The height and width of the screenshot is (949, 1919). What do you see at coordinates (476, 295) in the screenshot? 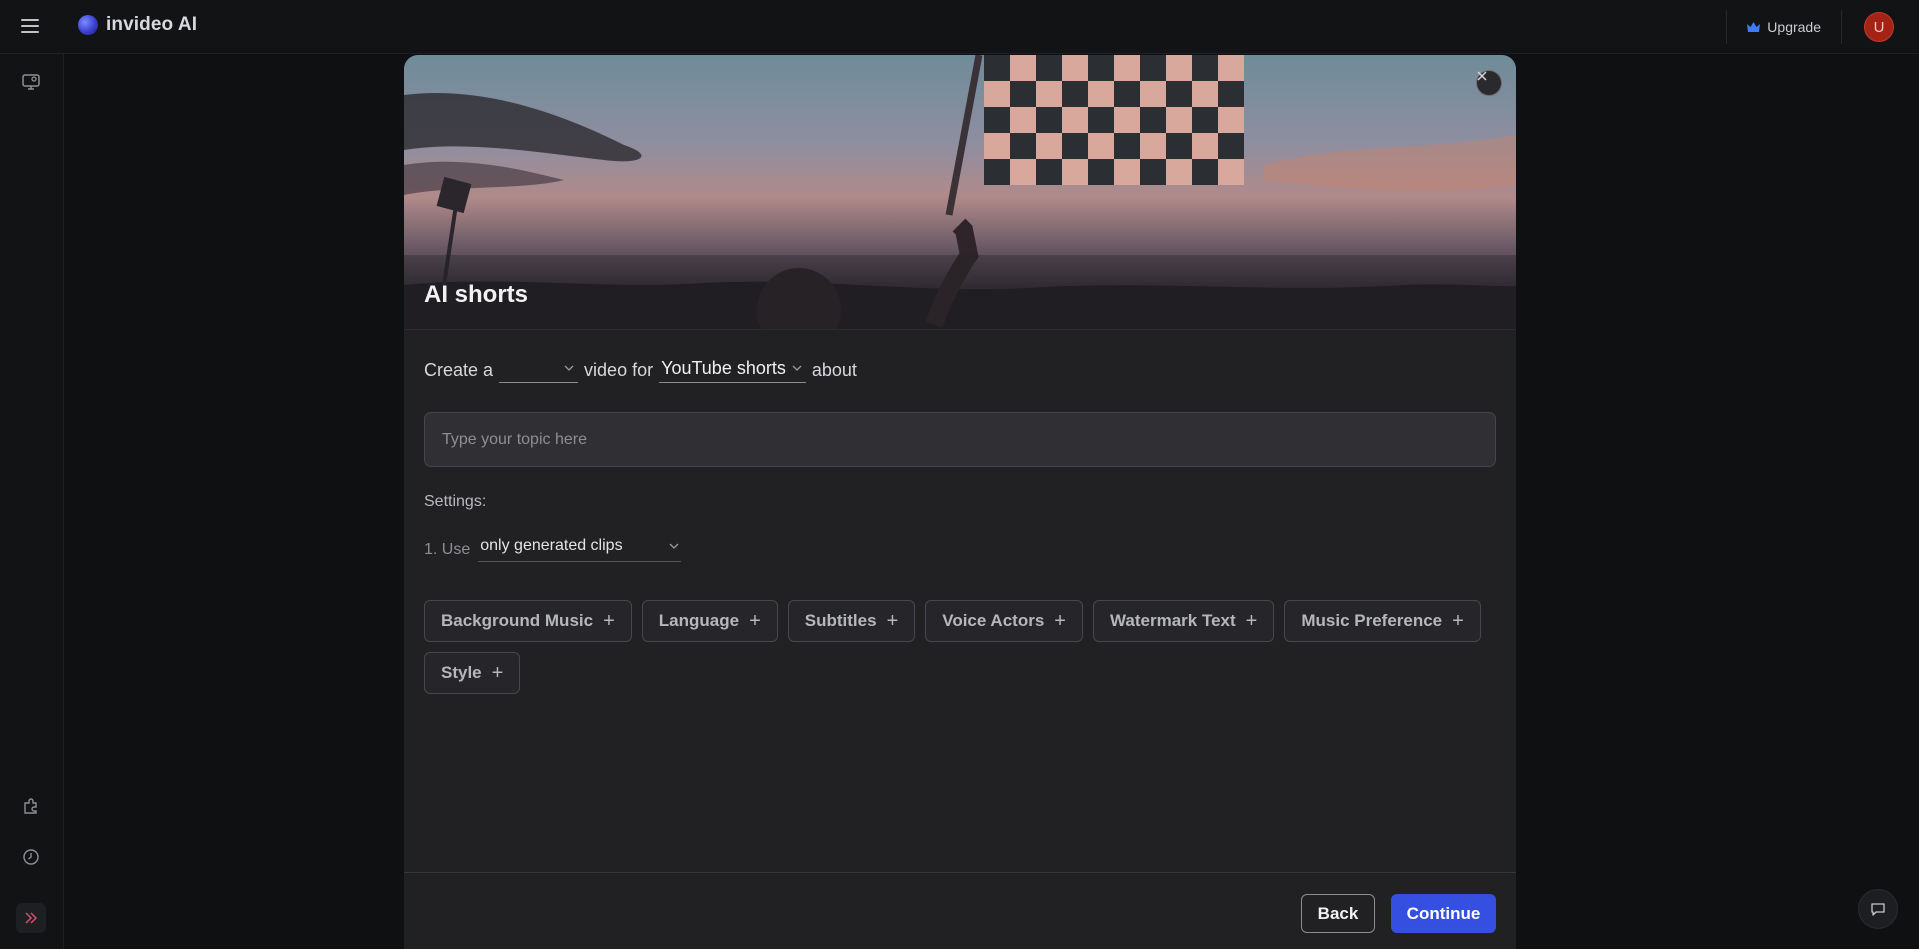
I see `modal-title: AI shorts` at bounding box center [476, 295].